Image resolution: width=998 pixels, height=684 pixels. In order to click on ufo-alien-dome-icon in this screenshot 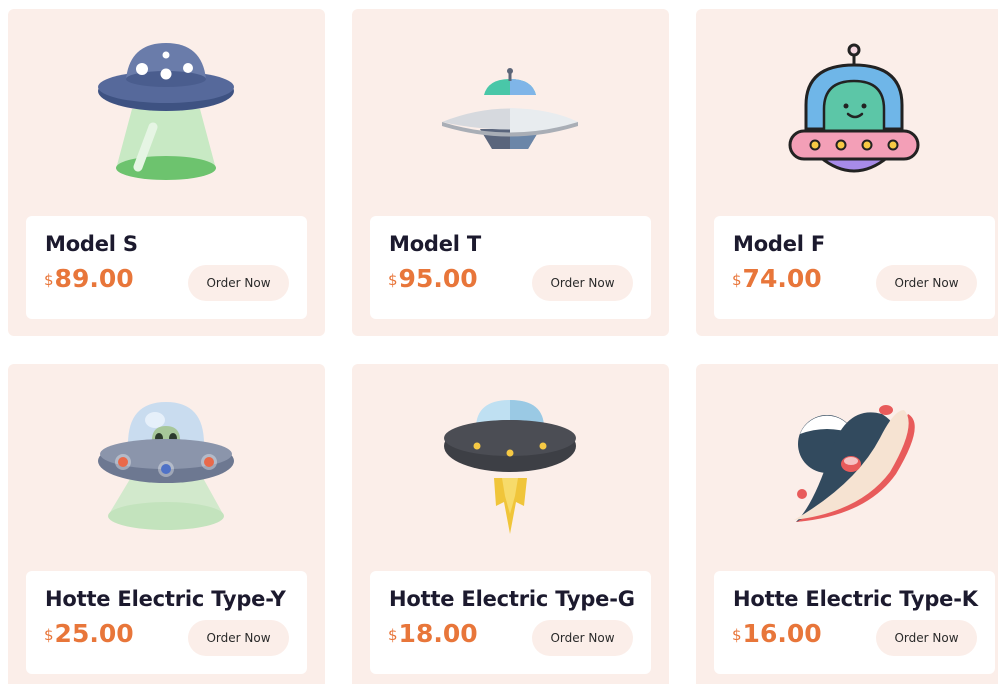, I will do `click(166, 466)`.